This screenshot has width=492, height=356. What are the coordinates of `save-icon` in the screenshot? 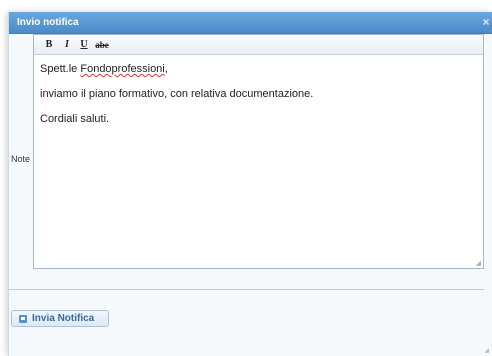 It's located at (23, 319).